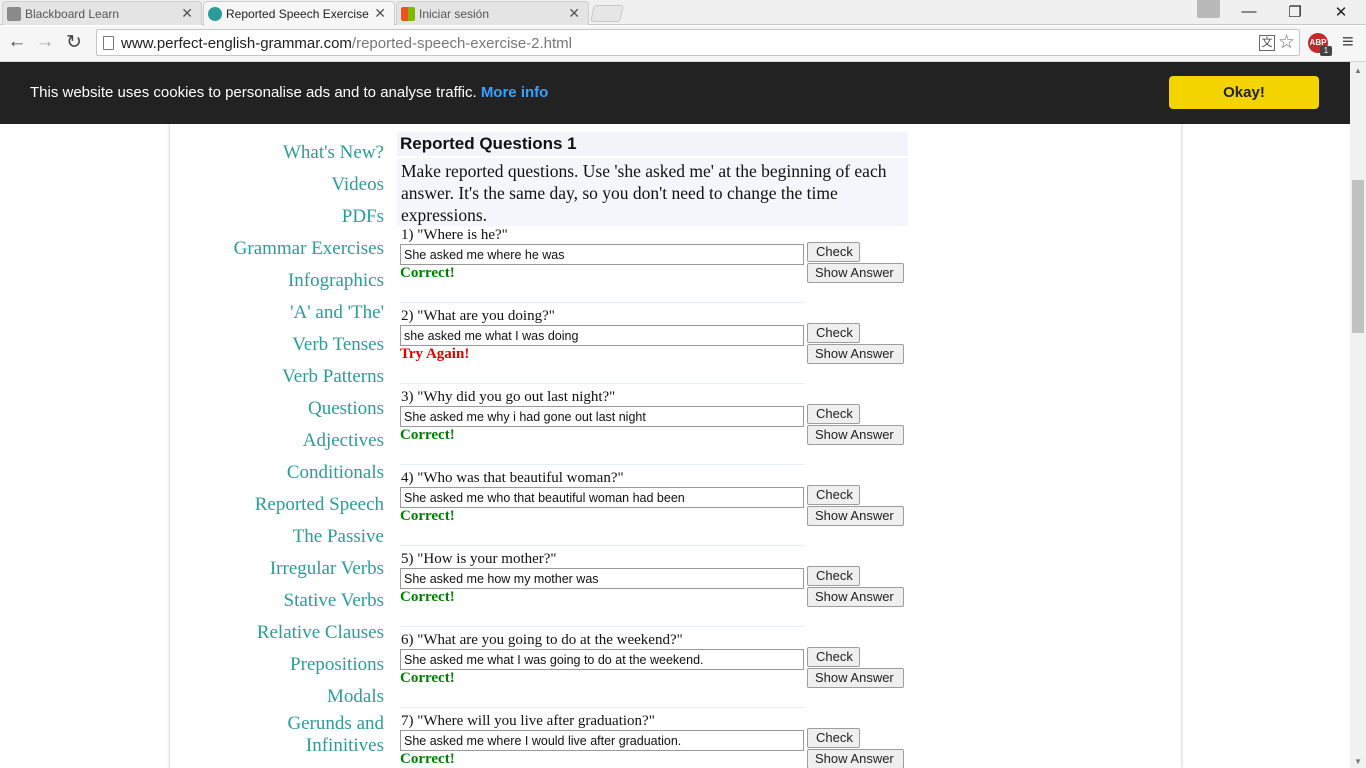  What do you see at coordinates (74, 42) in the screenshot?
I see `reload-icon: ↻` at bounding box center [74, 42].